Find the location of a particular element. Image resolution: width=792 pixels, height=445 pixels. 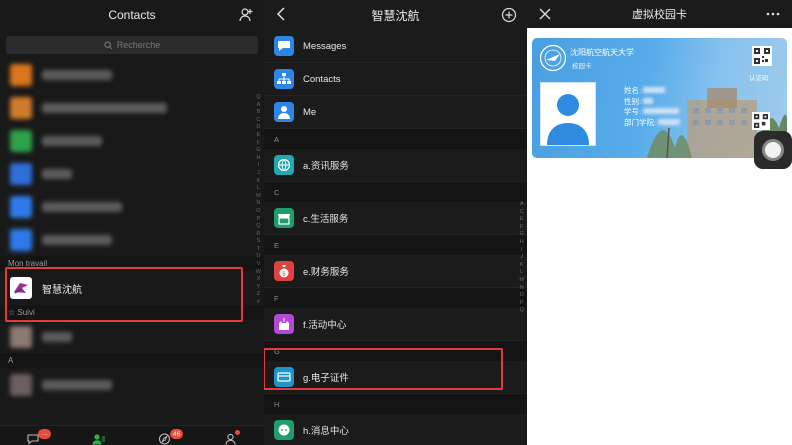

back-icon is located at coordinates (282, 14).